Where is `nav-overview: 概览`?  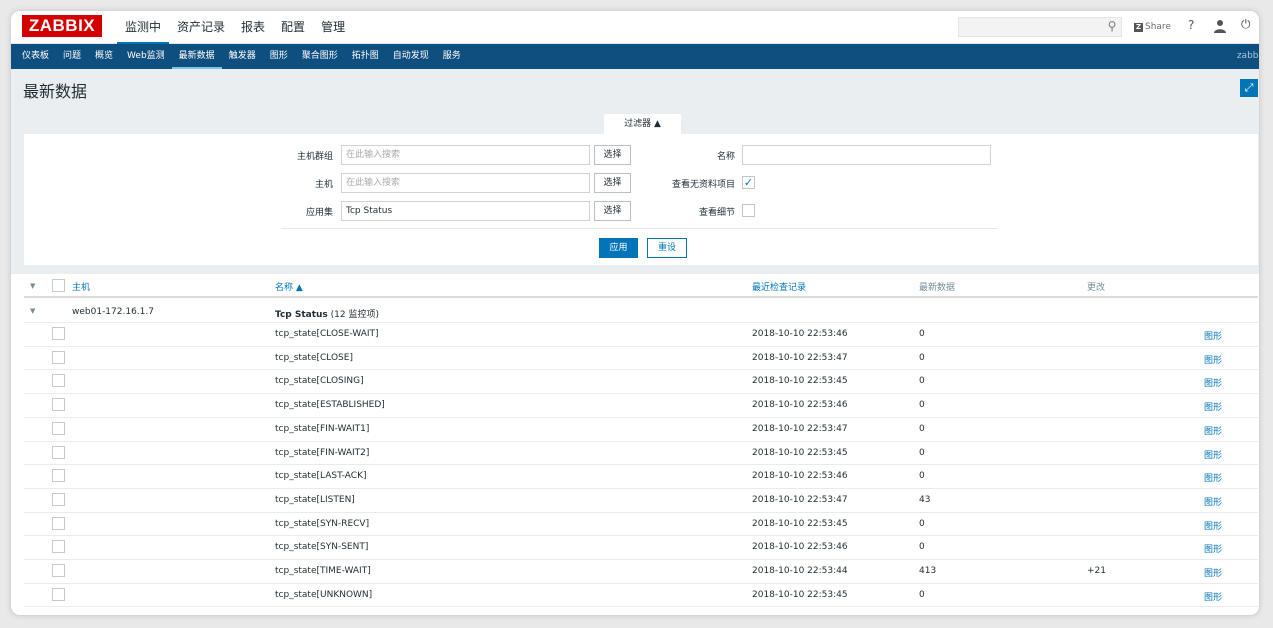 nav-overview: 概览 is located at coordinates (104, 56).